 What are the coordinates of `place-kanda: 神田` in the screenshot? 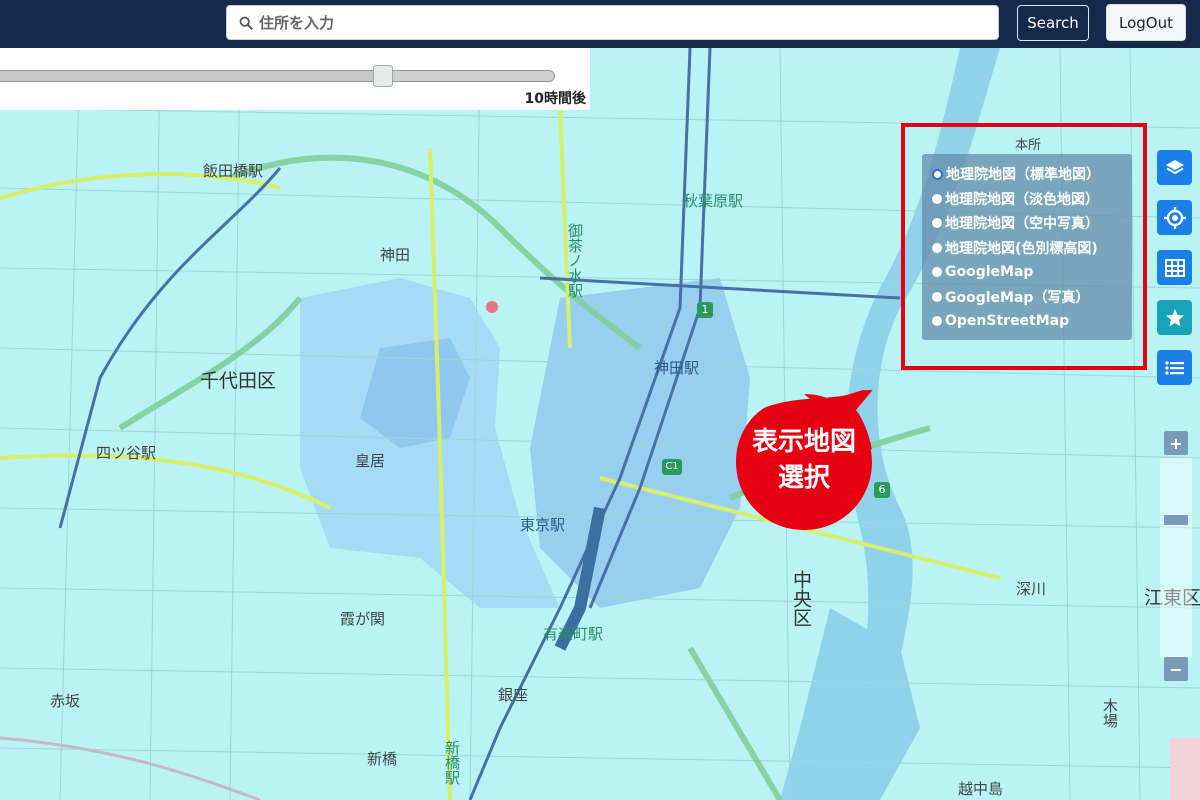 It's located at (395, 255).